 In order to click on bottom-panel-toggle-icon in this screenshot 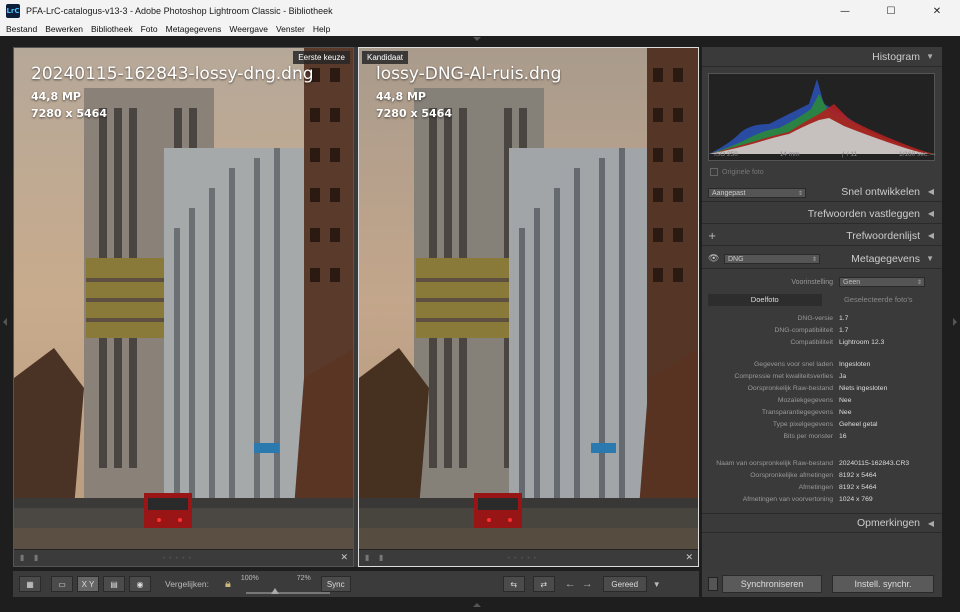, I will do `click(477, 605)`.